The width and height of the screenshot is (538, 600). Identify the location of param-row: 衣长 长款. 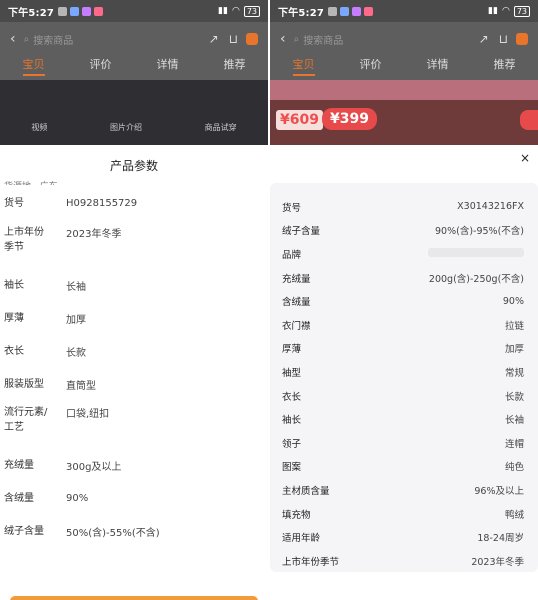
(134, 351).